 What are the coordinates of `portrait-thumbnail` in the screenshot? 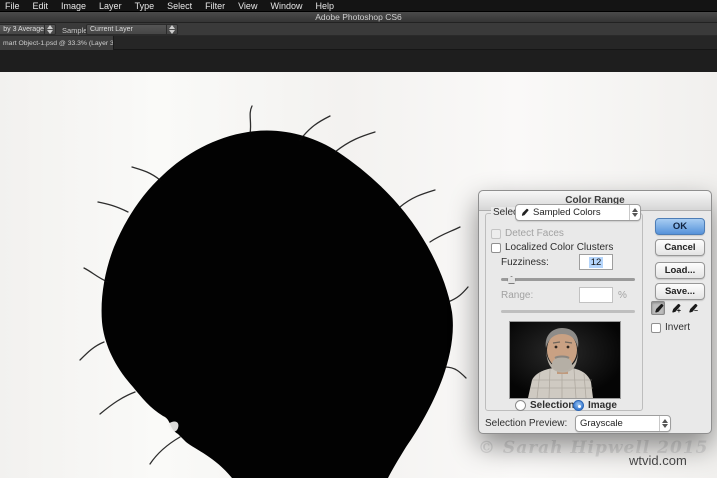 It's located at (565, 360).